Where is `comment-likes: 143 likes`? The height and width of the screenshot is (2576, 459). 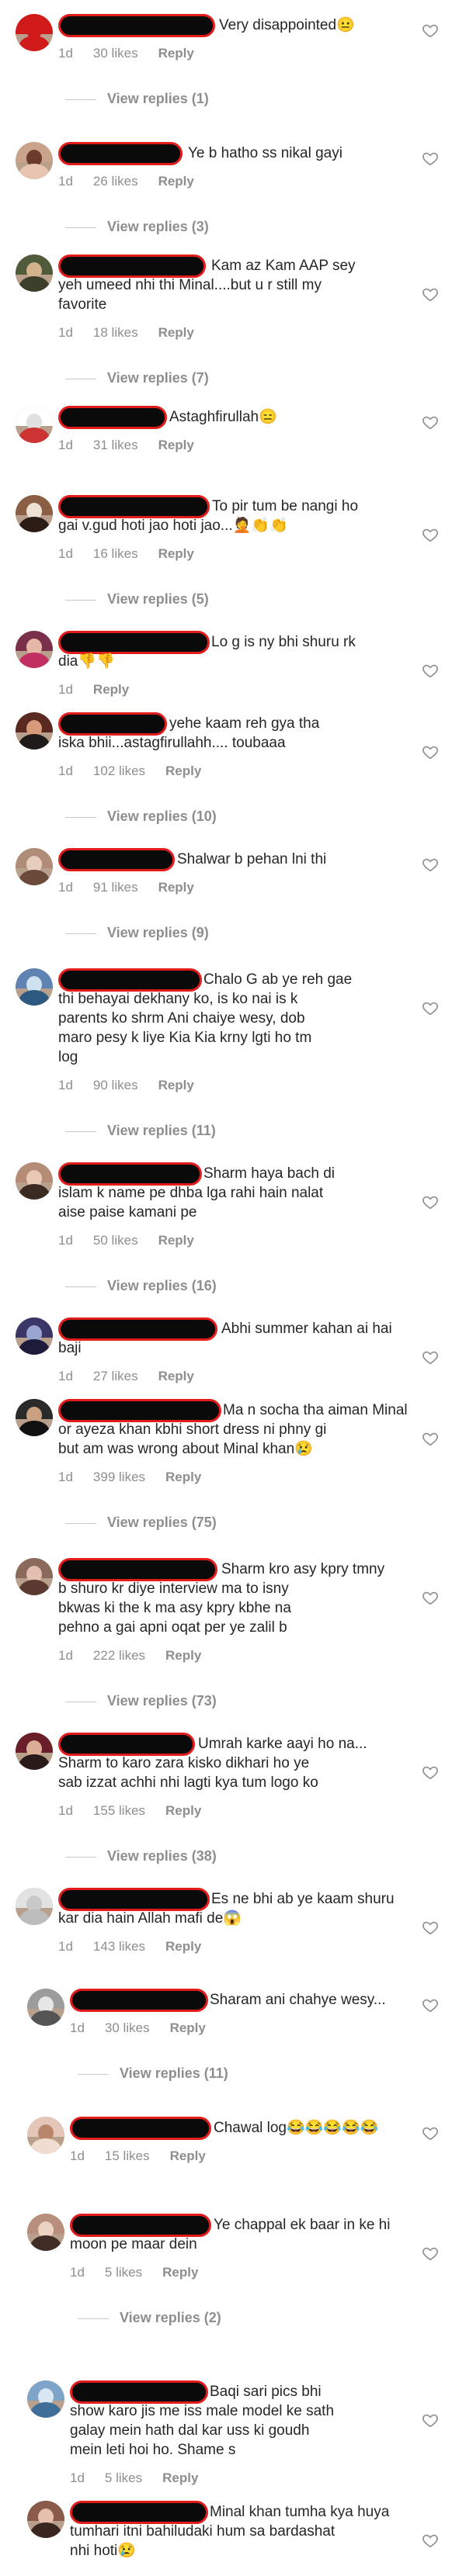
comment-likes: 143 likes is located at coordinates (119, 1946).